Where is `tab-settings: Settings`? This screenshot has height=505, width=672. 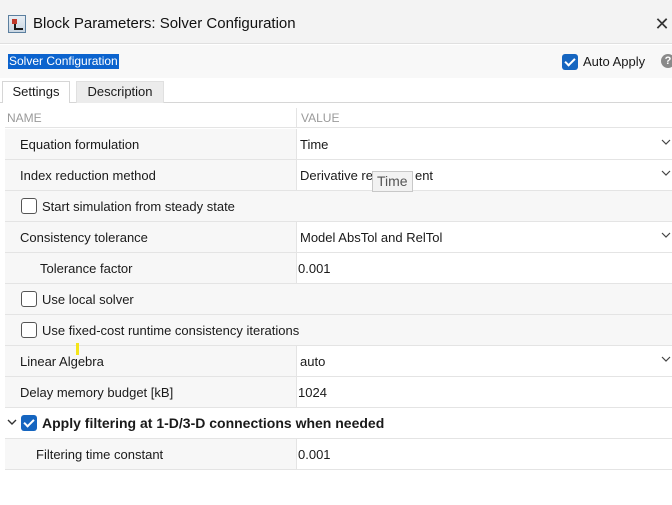 tab-settings: Settings is located at coordinates (36, 92).